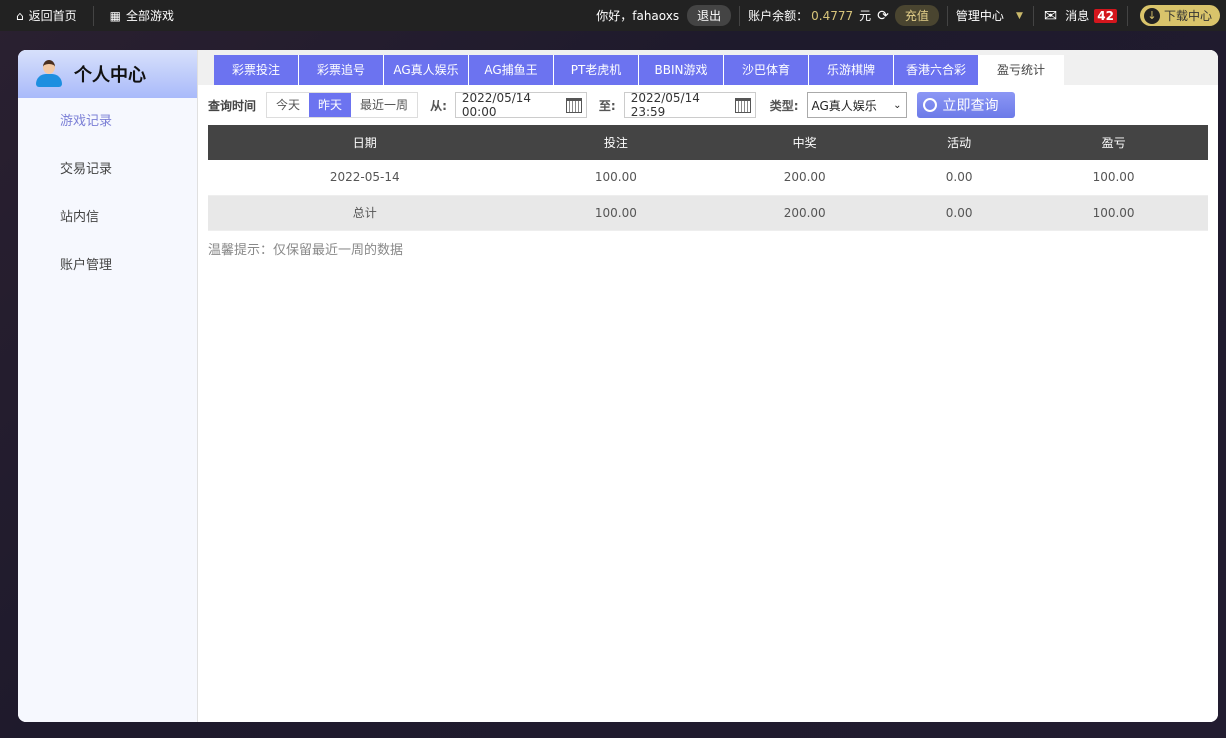 This screenshot has height=738, width=1226. I want to click on refresh-icon: ⟳, so click(883, 16).